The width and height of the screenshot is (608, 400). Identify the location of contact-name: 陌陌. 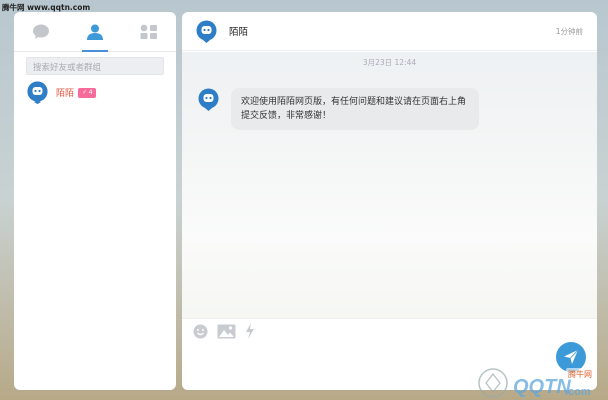
(65, 94).